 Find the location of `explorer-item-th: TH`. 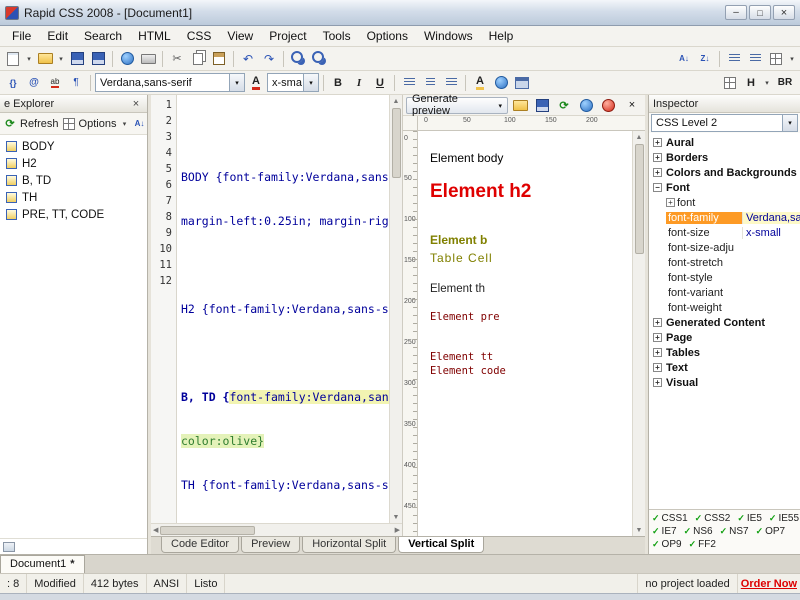

explorer-item-th: TH is located at coordinates (73, 197).